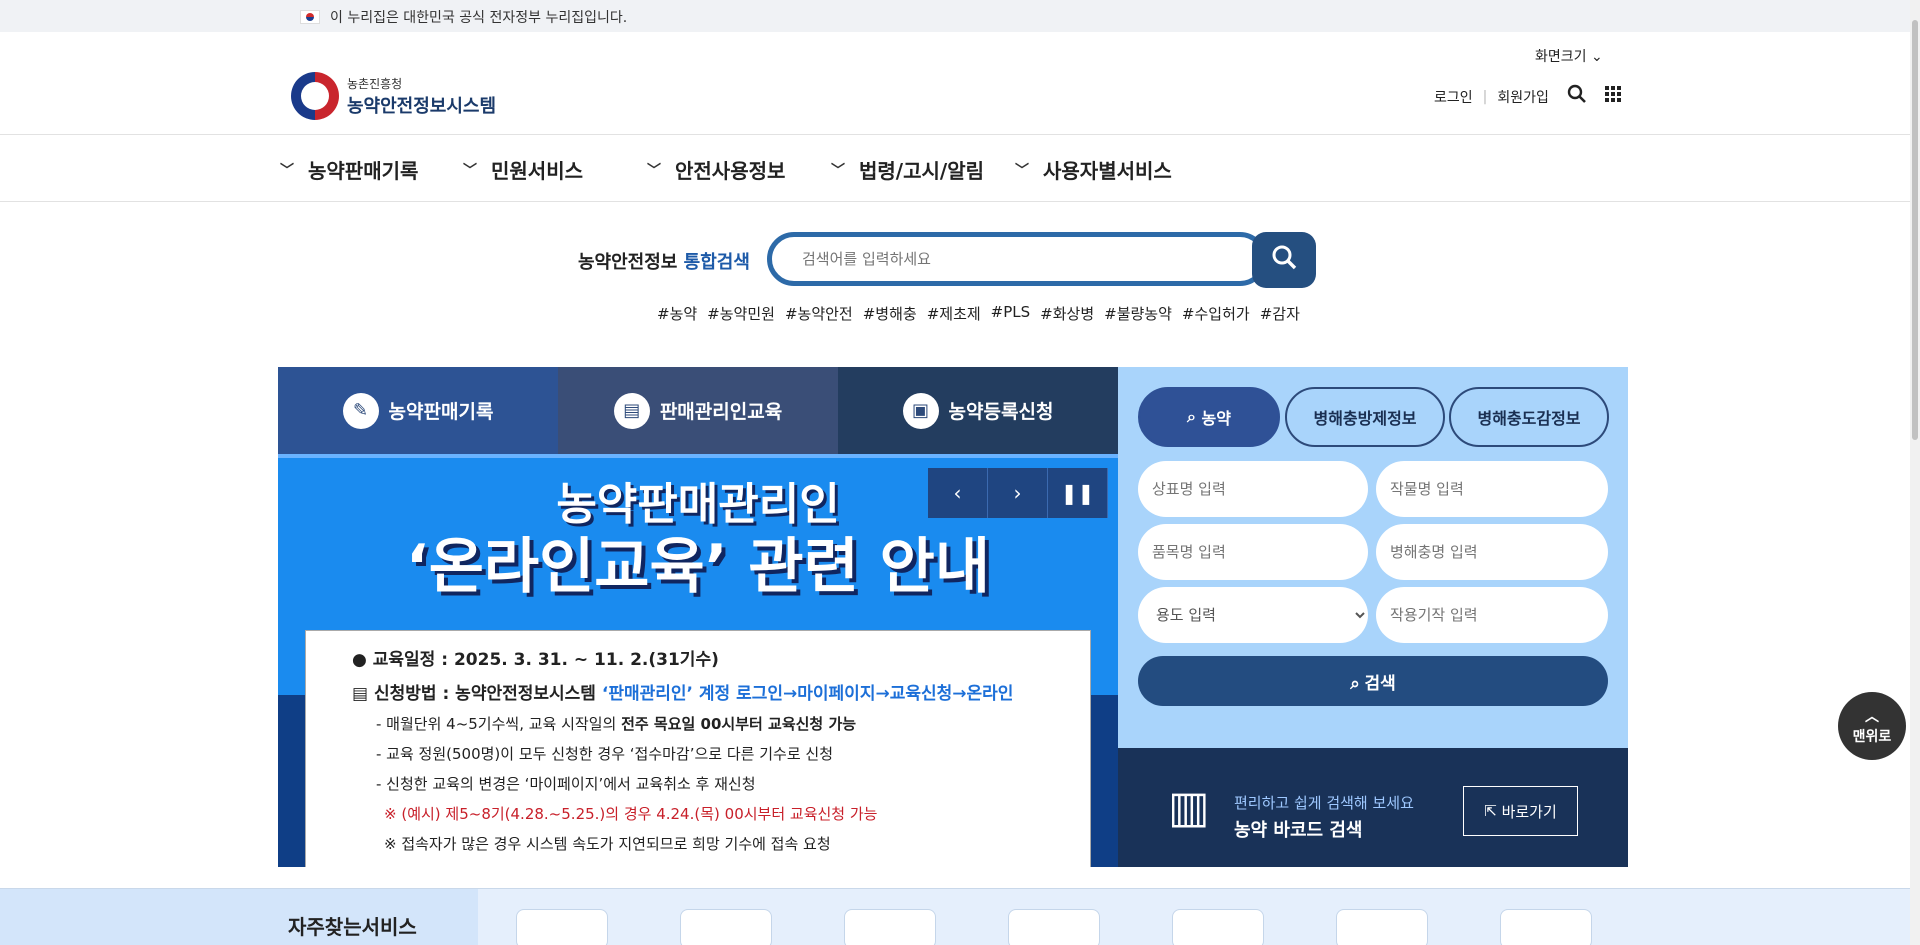 This screenshot has height=945, width=1920. What do you see at coordinates (1492, 615) in the screenshot?
I see `mechanism-input` at bounding box center [1492, 615].